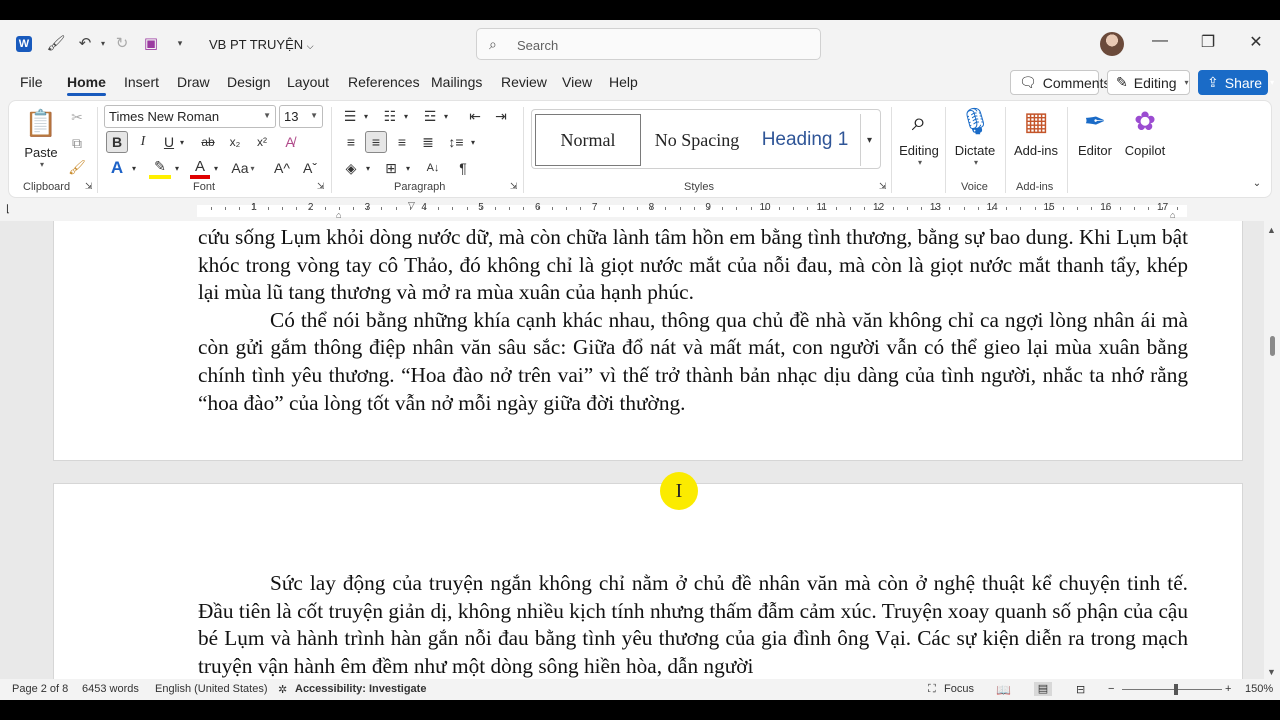 The image size is (1280, 720). Describe the element at coordinates (1257, 183) in the screenshot. I see `collapse-ribbon-icon: ⌄` at that location.